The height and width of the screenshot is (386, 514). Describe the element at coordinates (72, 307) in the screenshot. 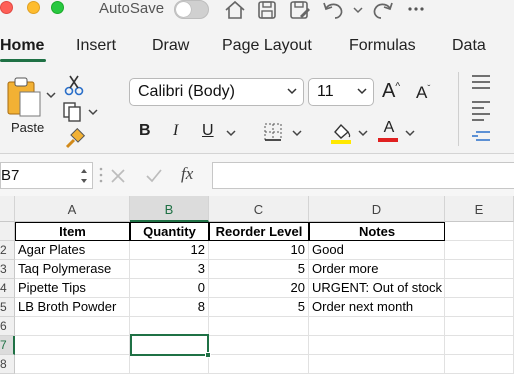

I see `table-cell: LB Broth Powder` at that location.